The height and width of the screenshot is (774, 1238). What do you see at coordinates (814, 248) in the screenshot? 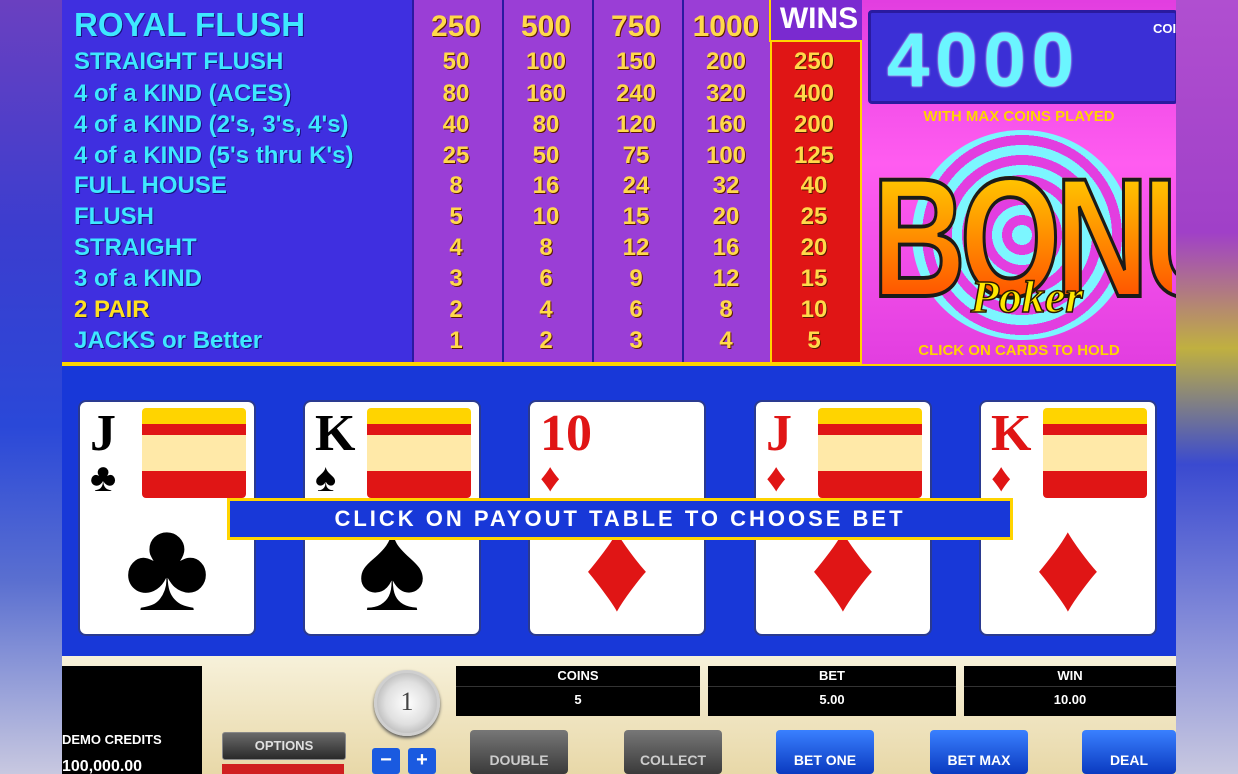
I see `max-bet-payout-cell: 20` at bounding box center [814, 248].